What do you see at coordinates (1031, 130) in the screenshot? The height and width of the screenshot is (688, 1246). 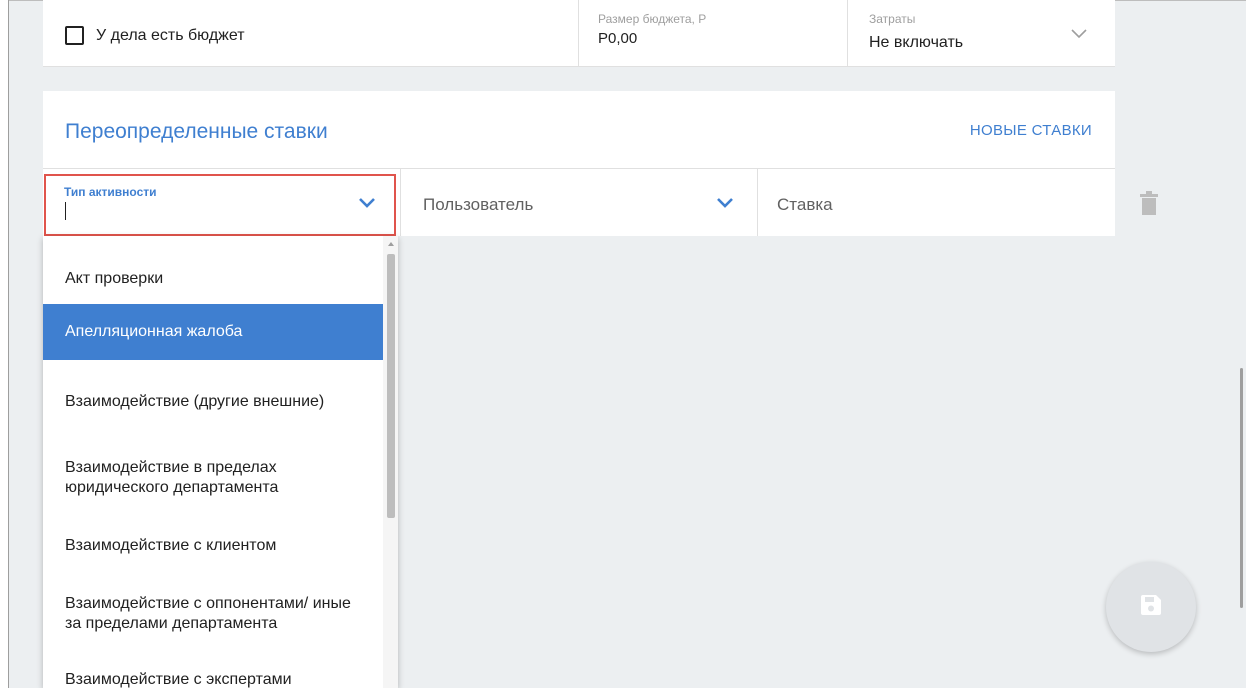 I see `new-rates-button: НОВЫЕ СТАВКИ` at bounding box center [1031, 130].